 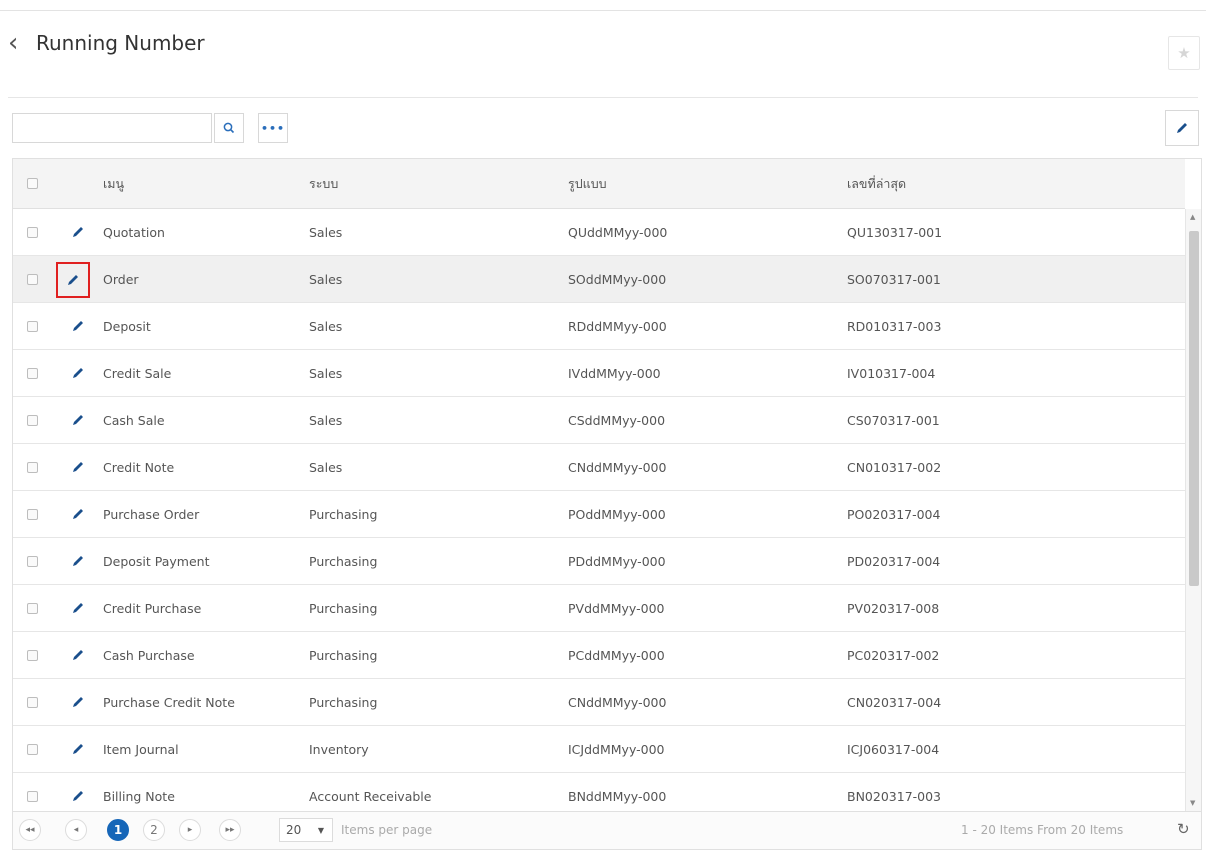 What do you see at coordinates (112, 128) in the screenshot?
I see `search-input` at bounding box center [112, 128].